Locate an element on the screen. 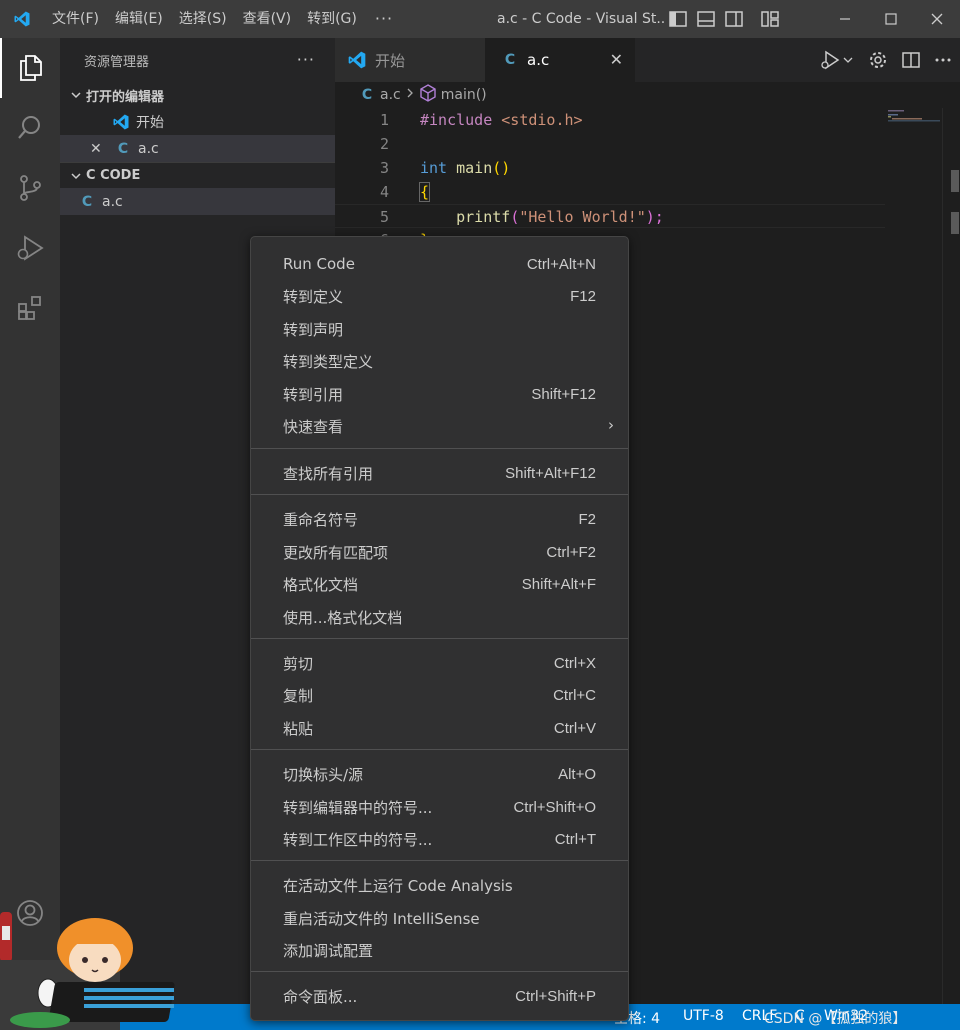  menu-item-add-debug-configuration: 添加调试配置 is located at coordinates (439, 950).